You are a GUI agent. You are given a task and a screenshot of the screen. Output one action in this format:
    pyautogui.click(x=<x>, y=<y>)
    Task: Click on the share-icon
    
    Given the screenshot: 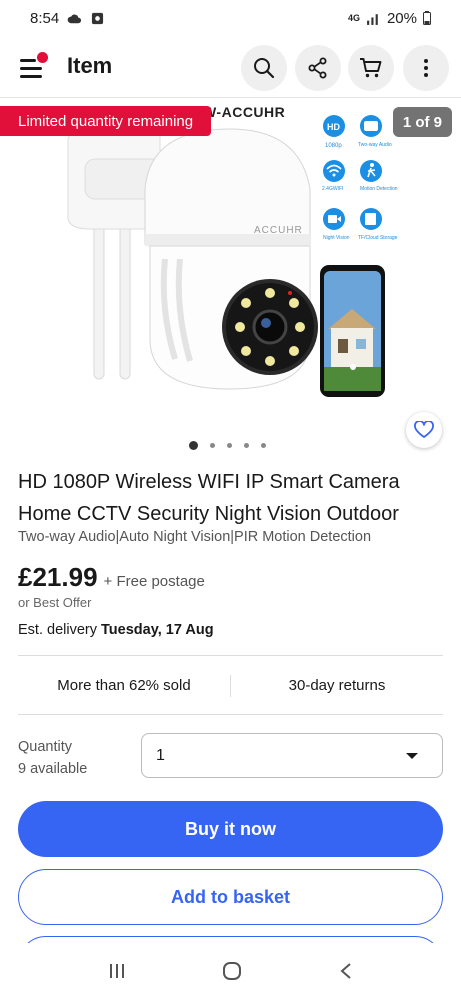 What is the action you would take?
    pyautogui.click(x=317, y=68)
    